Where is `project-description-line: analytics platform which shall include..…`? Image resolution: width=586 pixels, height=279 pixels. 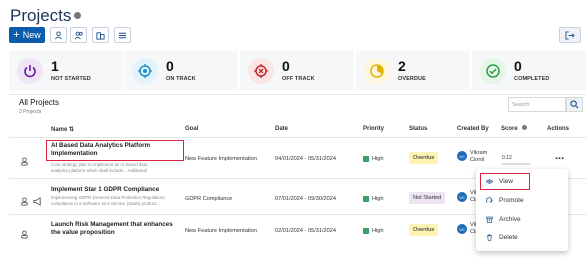
project-description-line: analytics platform which shall include..… is located at coordinates (99, 170).